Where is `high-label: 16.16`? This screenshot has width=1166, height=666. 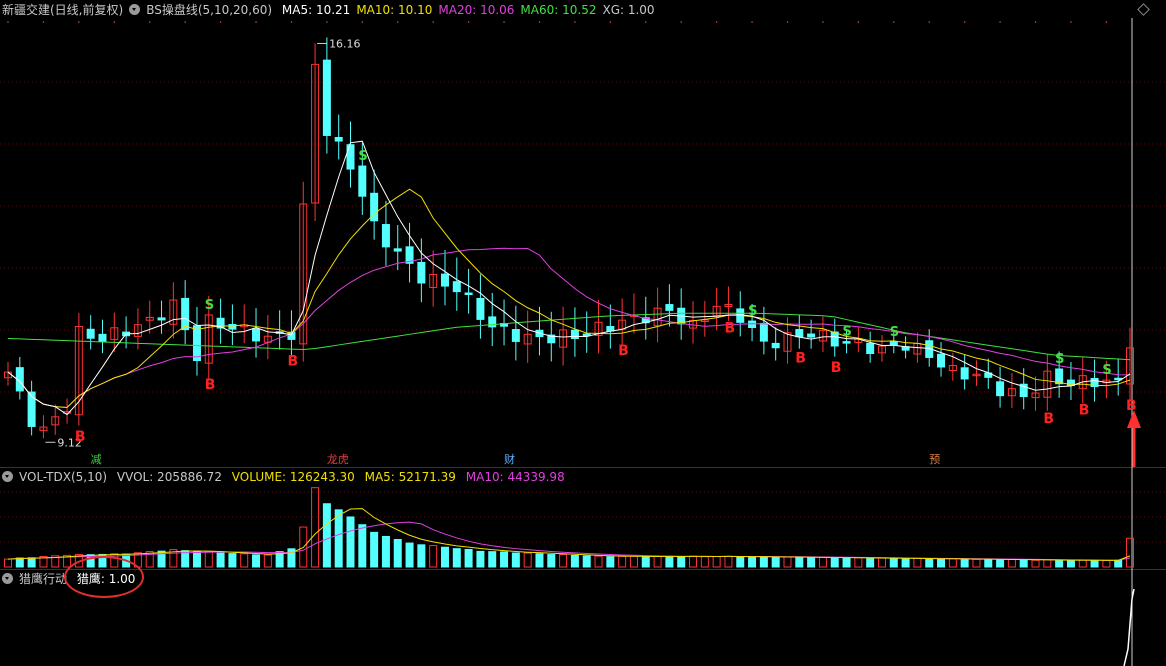
high-label: 16.16 is located at coordinates (345, 43).